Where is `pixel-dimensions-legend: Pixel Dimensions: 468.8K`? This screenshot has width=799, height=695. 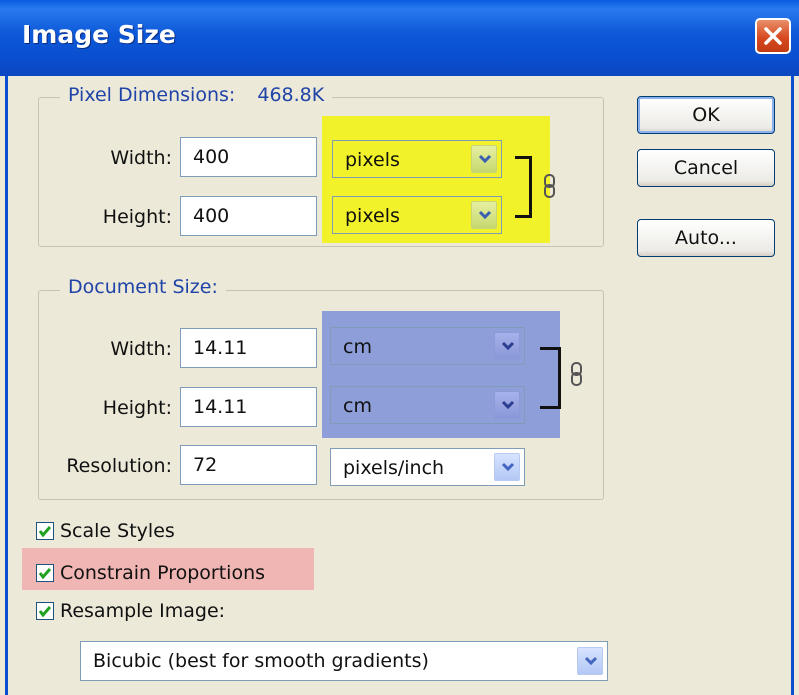 pixel-dimensions-legend: Pixel Dimensions: 468.8K is located at coordinates (196, 95).